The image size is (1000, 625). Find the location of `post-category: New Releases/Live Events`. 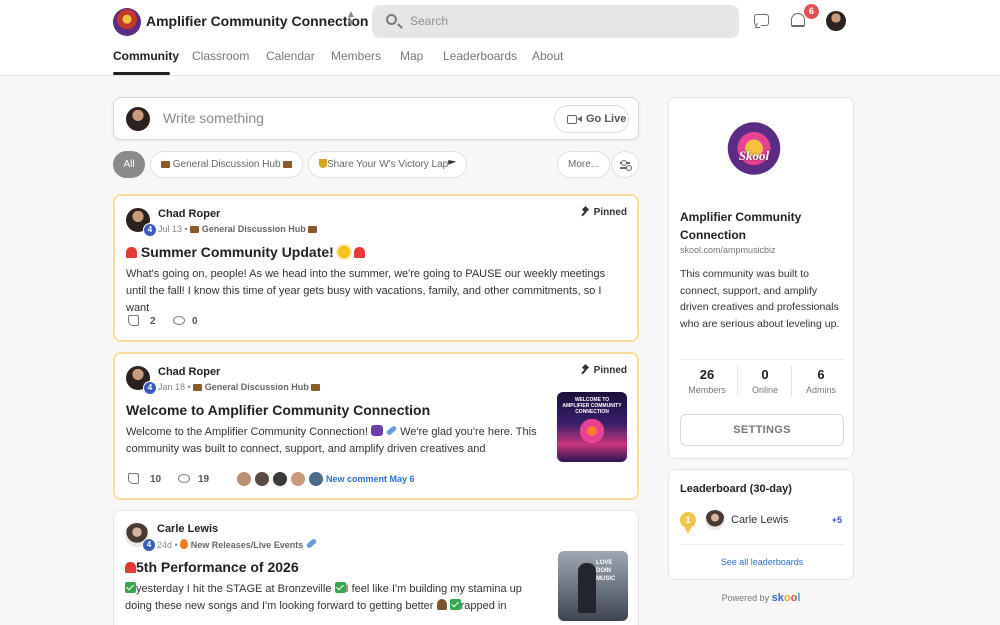

post-category: New Releases/Live Events is located at coordinates (247, 545).